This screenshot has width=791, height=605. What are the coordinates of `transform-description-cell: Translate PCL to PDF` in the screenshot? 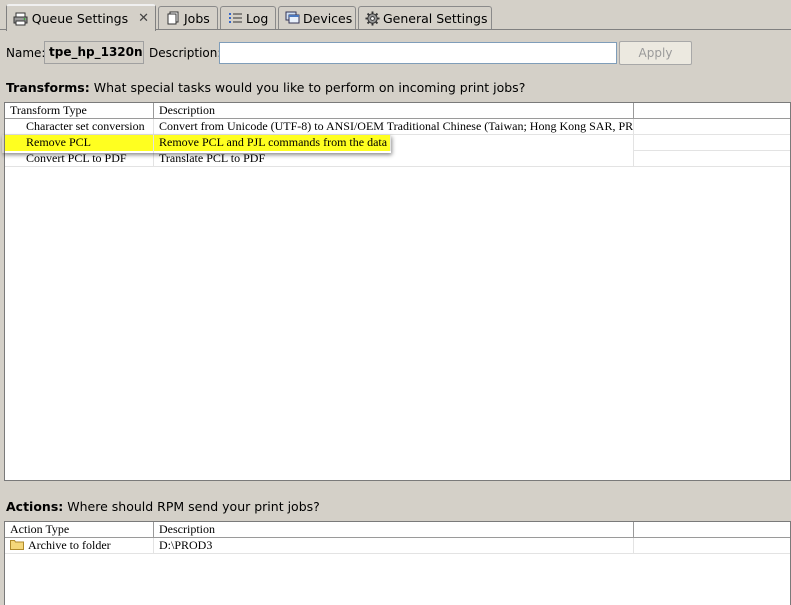 It's located at (394, 159).